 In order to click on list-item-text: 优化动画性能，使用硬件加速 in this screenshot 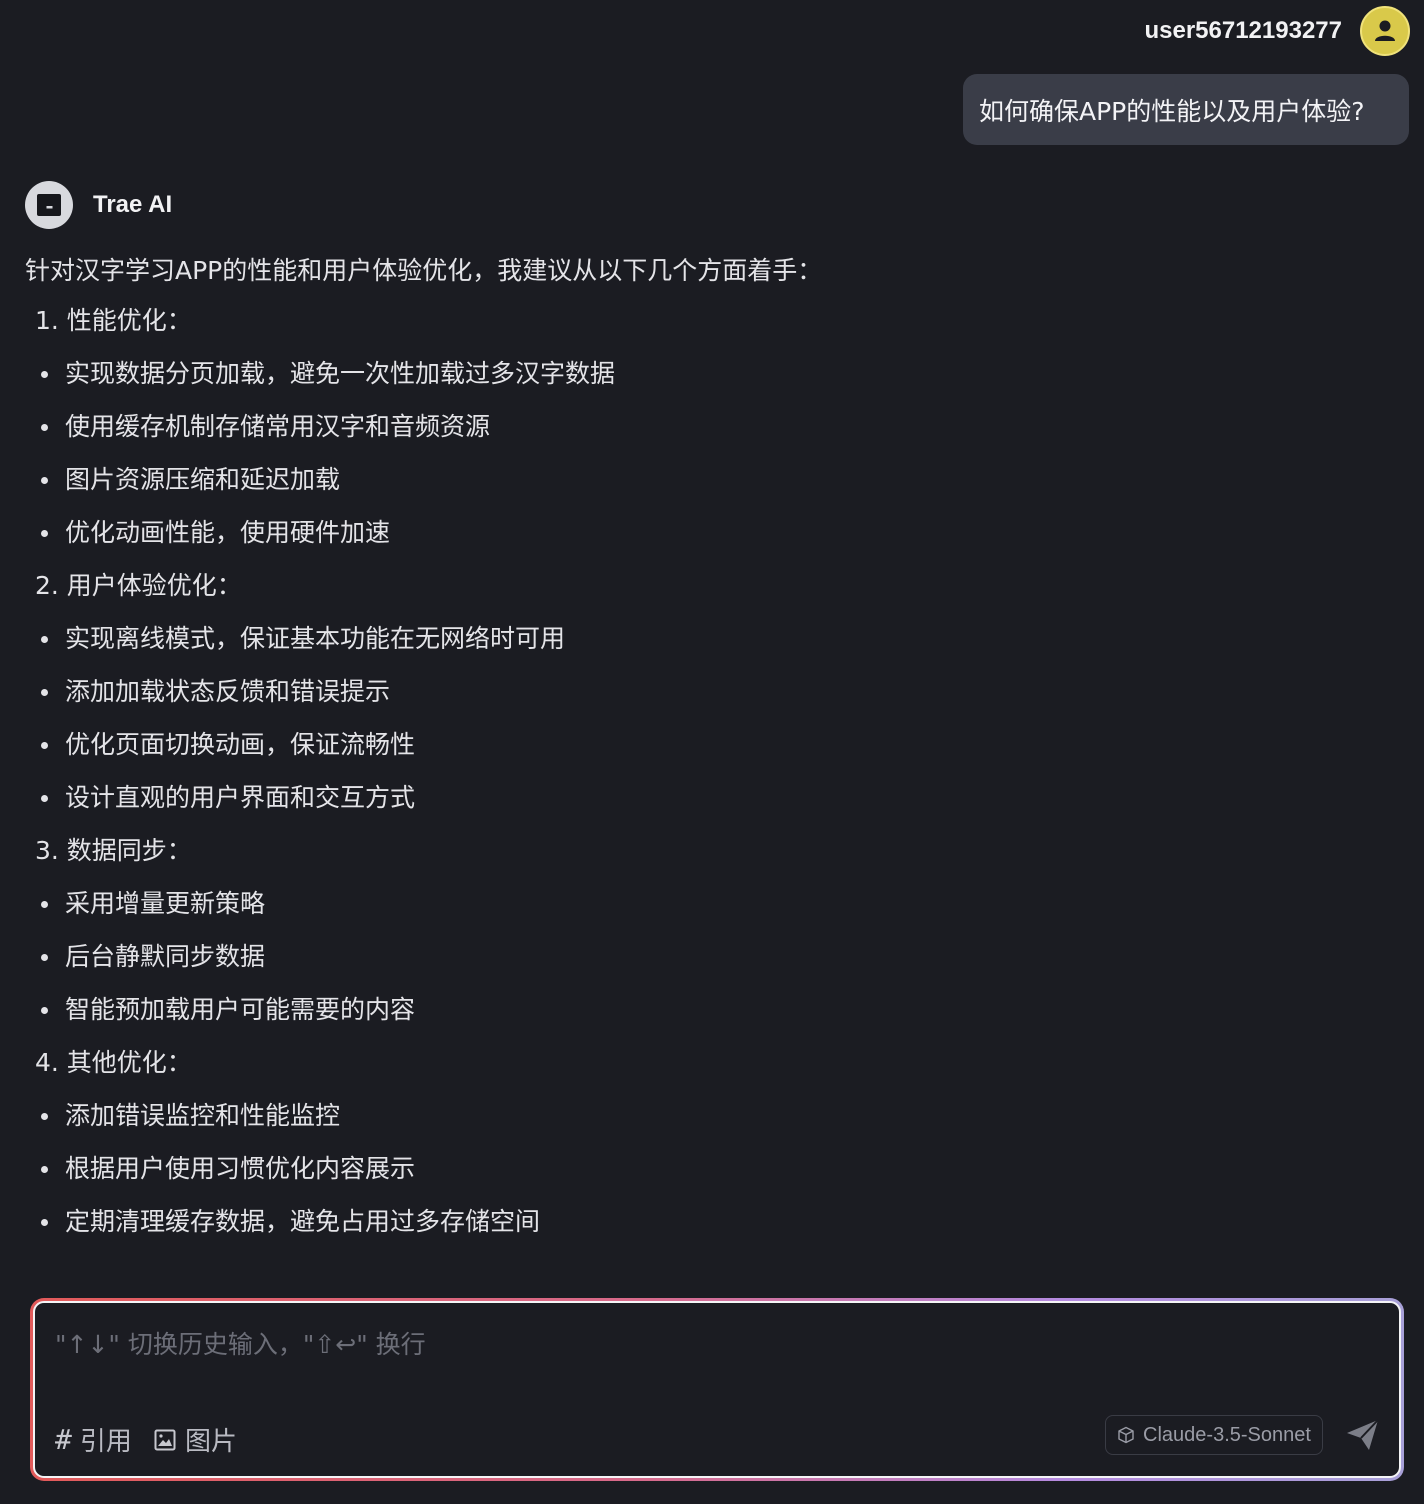, I will do `click(228, 532)`.